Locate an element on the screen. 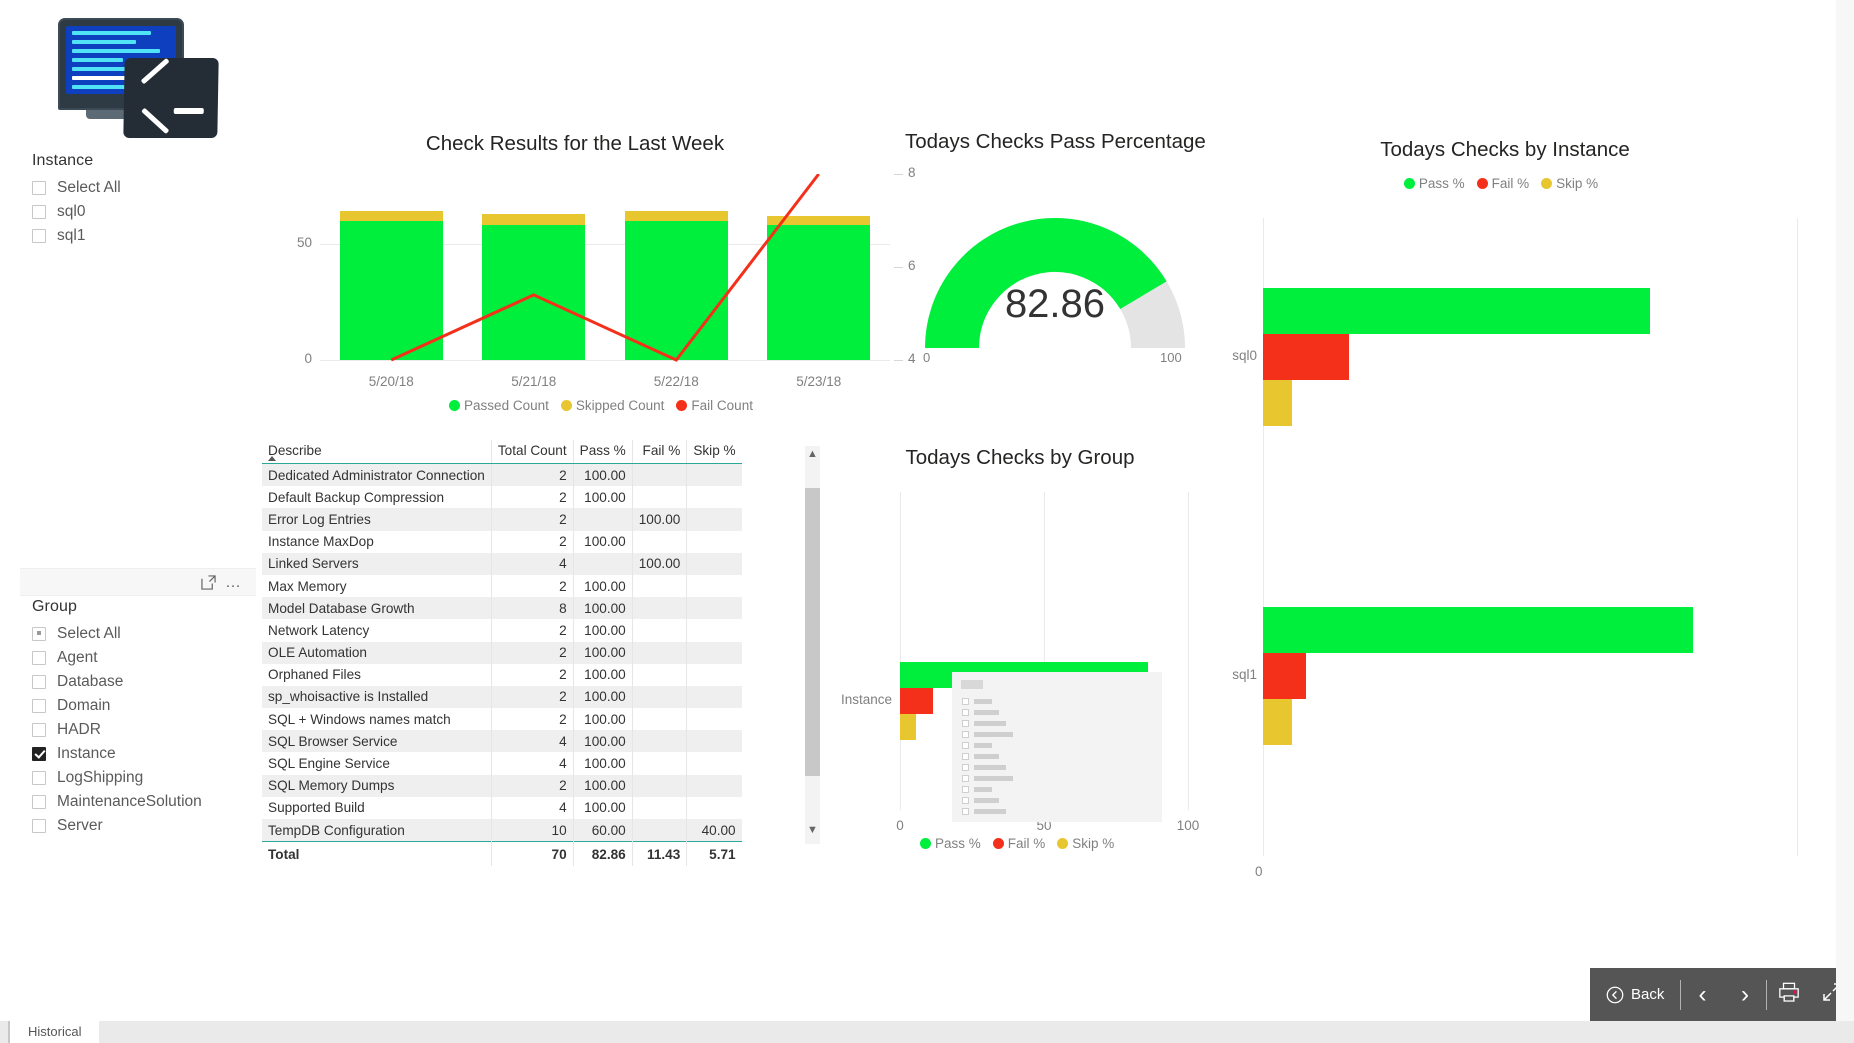 This screenshot has height=1043, width=1854. table-row: Linked Servers 4 100.00 is located at coordinates (502, 563).